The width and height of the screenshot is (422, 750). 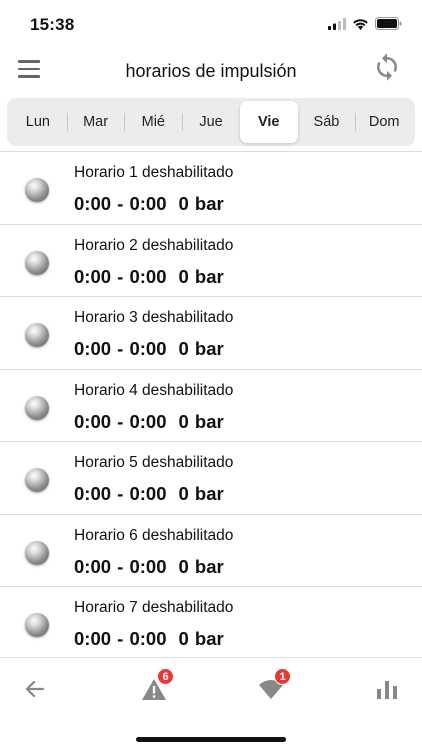 What do you see at coordinates (211, 478) in the screenshot?
I see `schedule-row-5: Horario 5 deshabilitado 0:00 - 0:00 0 bar` at bounding box center [211, 478].